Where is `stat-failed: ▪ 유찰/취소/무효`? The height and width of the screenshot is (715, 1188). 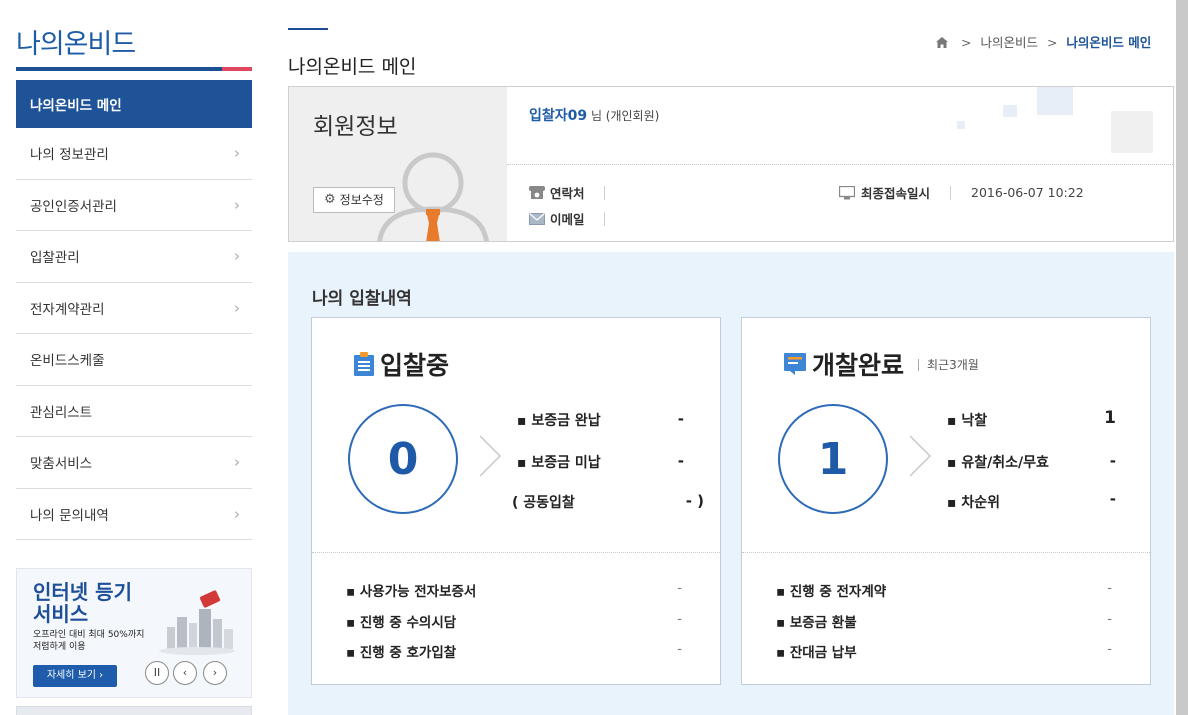 stat-failed: ▪ 유찰/취소/무효 is located at coordinates (998, 463).